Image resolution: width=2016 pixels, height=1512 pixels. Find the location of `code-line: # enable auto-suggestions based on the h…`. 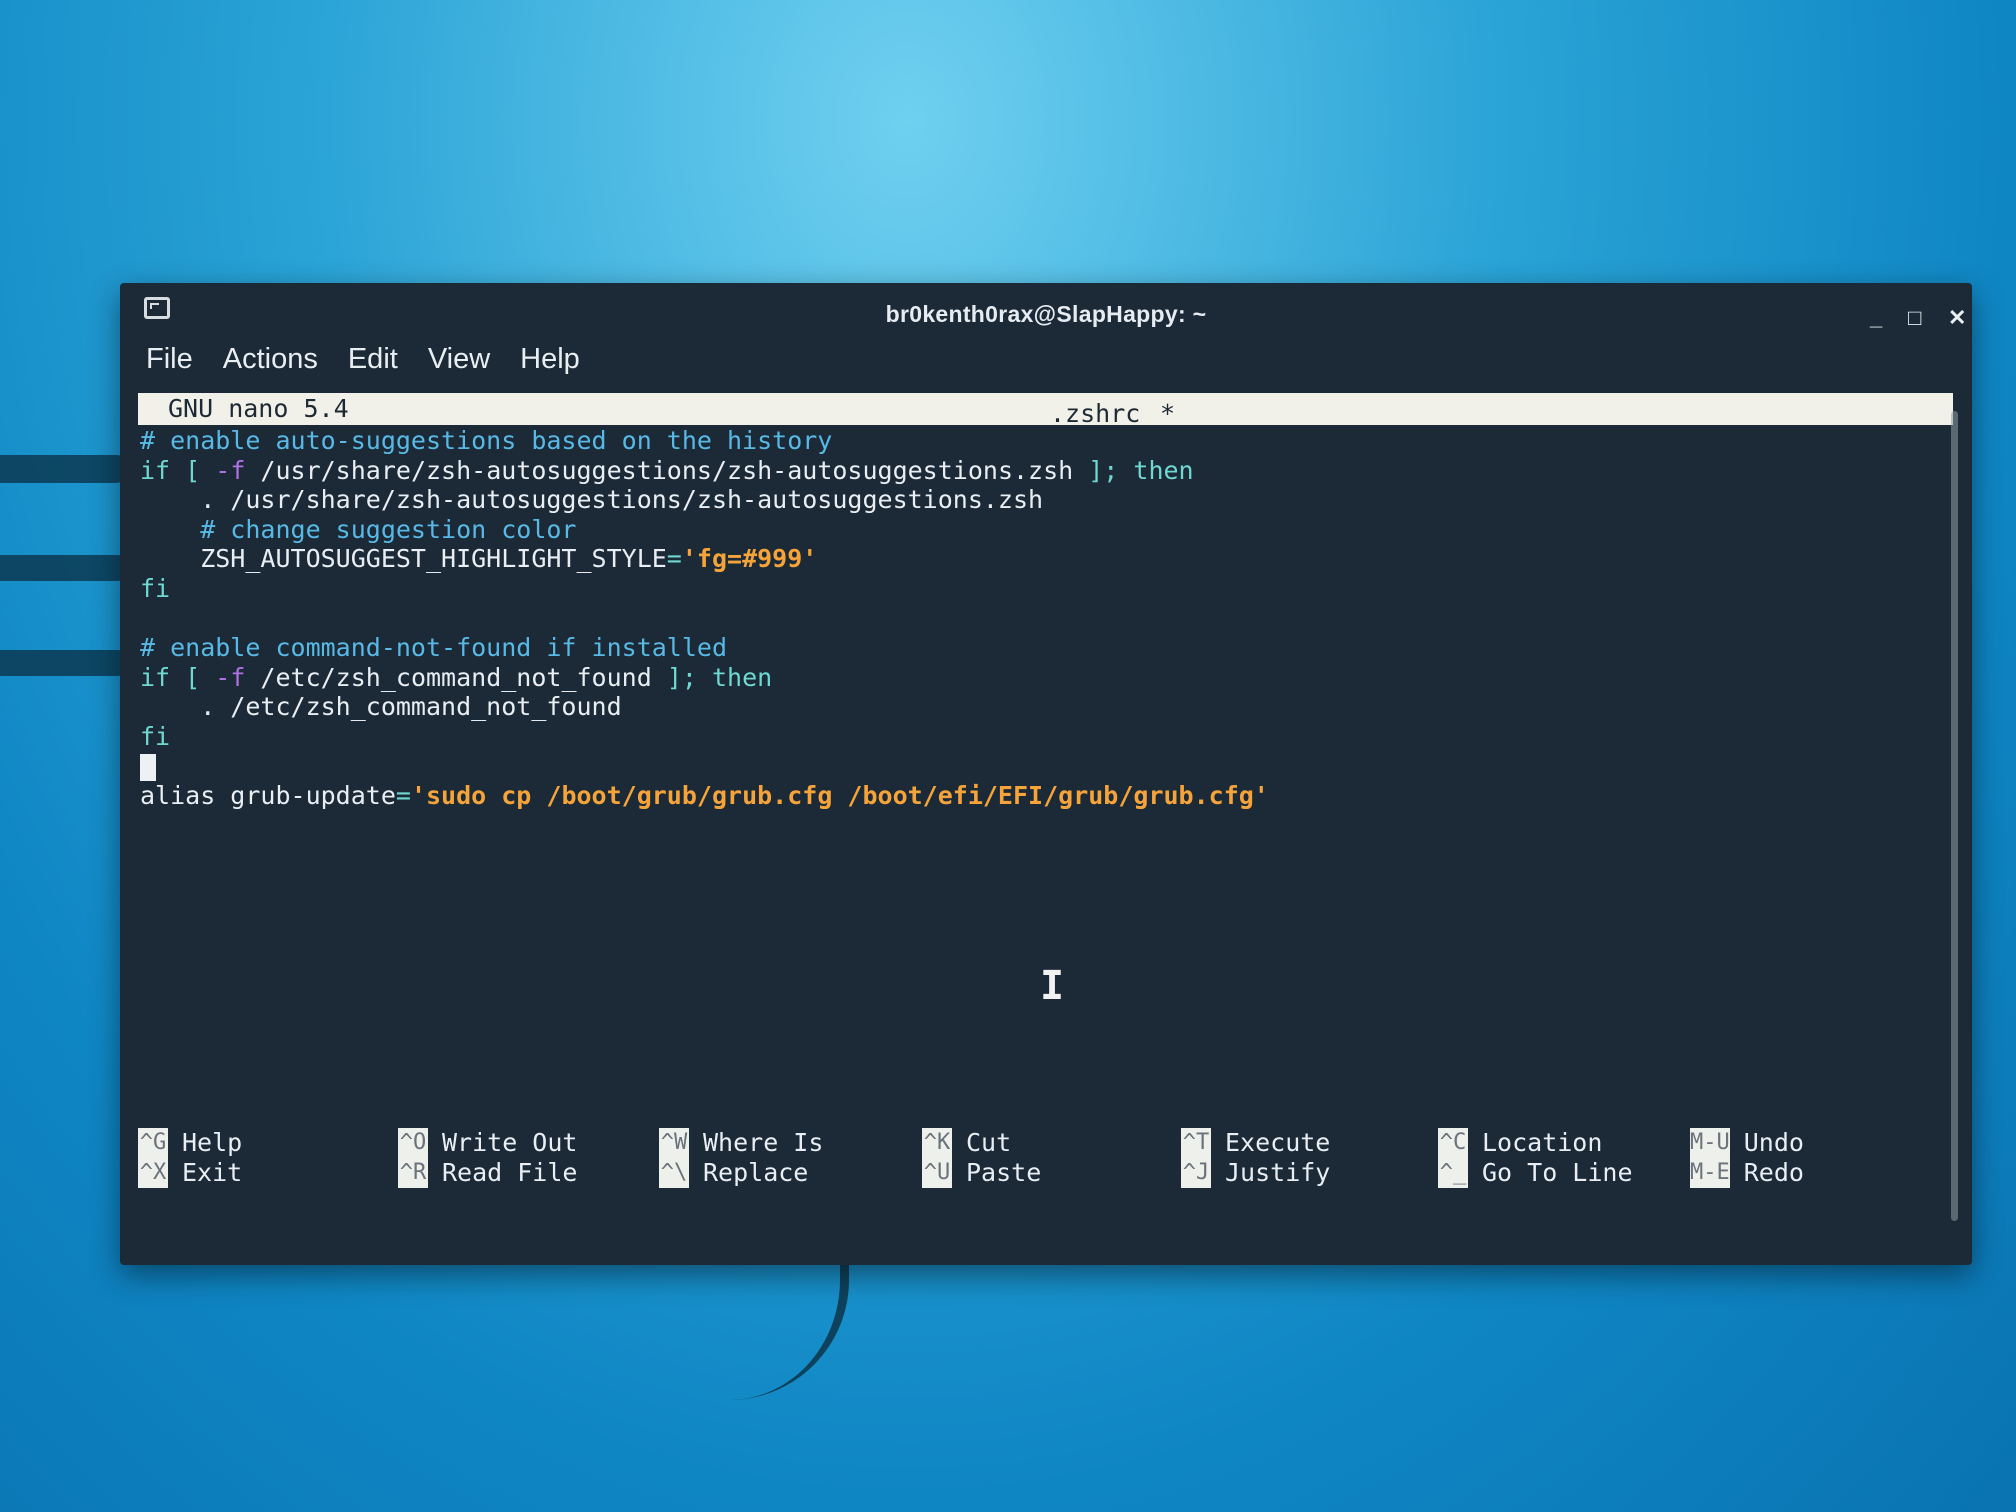

code-line: # enable auto-suggestions based on the h… is located at coordinates (1035, 441).